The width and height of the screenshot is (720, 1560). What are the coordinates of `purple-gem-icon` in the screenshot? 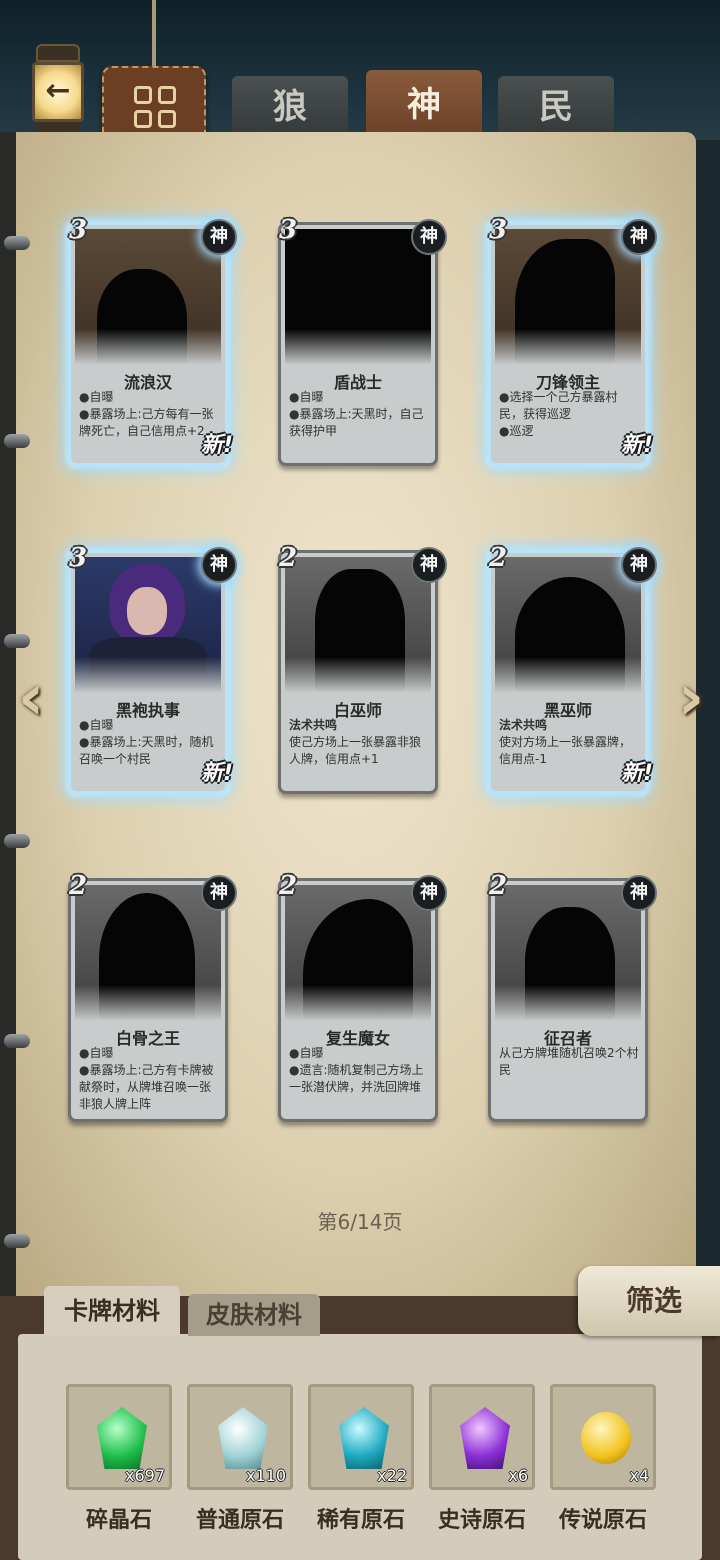 It's located at (485, 1438).